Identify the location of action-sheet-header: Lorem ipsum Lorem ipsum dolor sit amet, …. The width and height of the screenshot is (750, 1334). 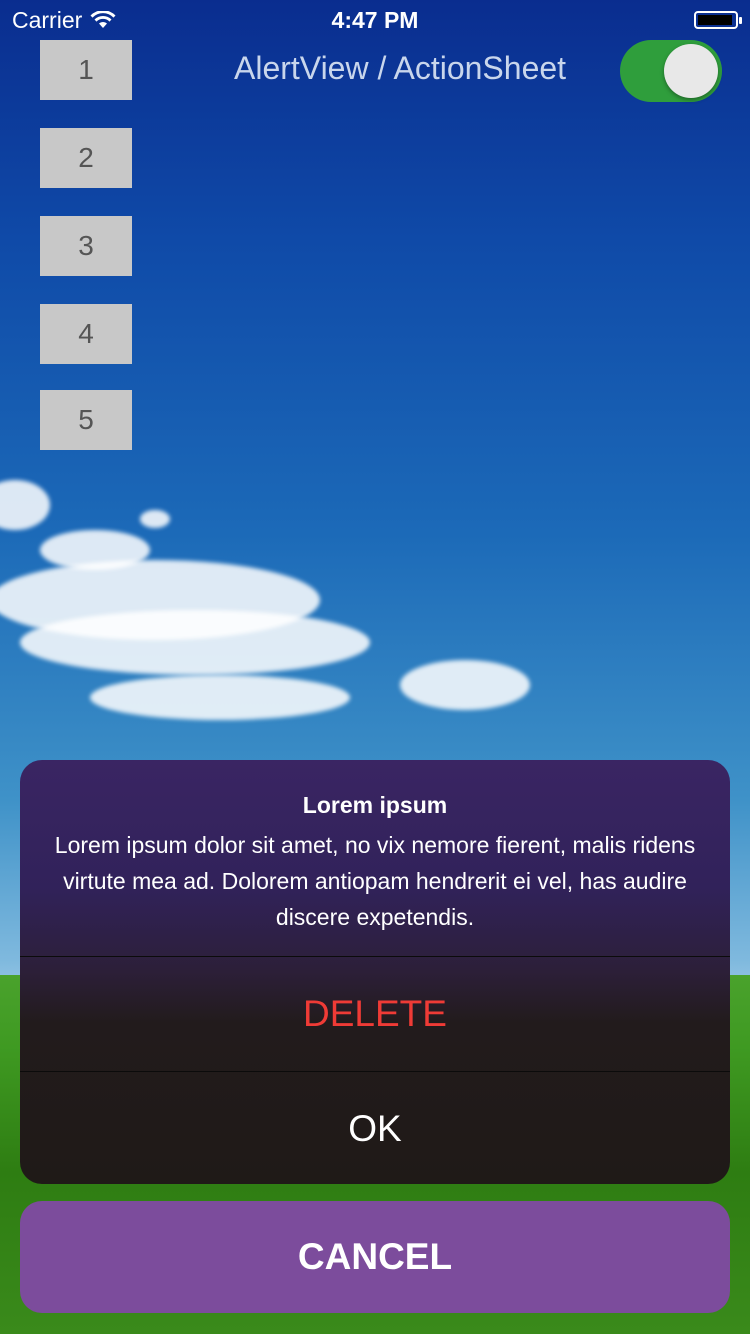
(375, 858).